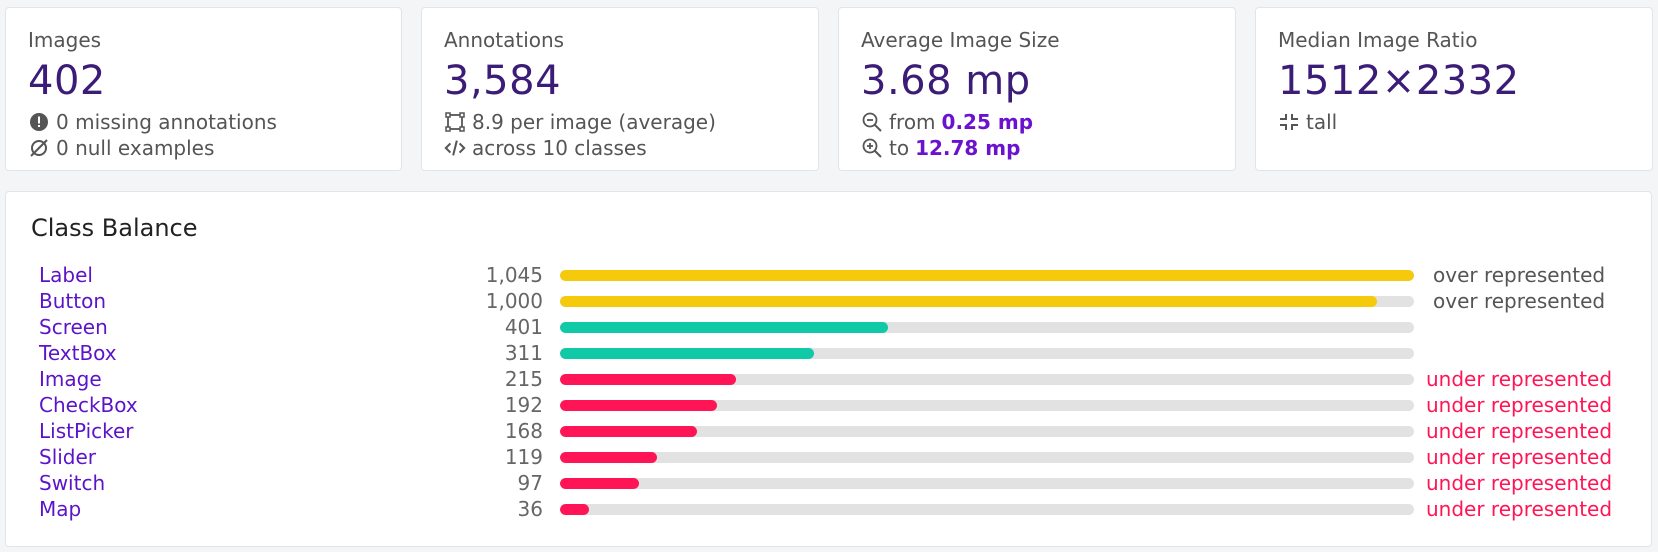  I want to click on null-examples-text: 0 null examples, so click(135, 148).